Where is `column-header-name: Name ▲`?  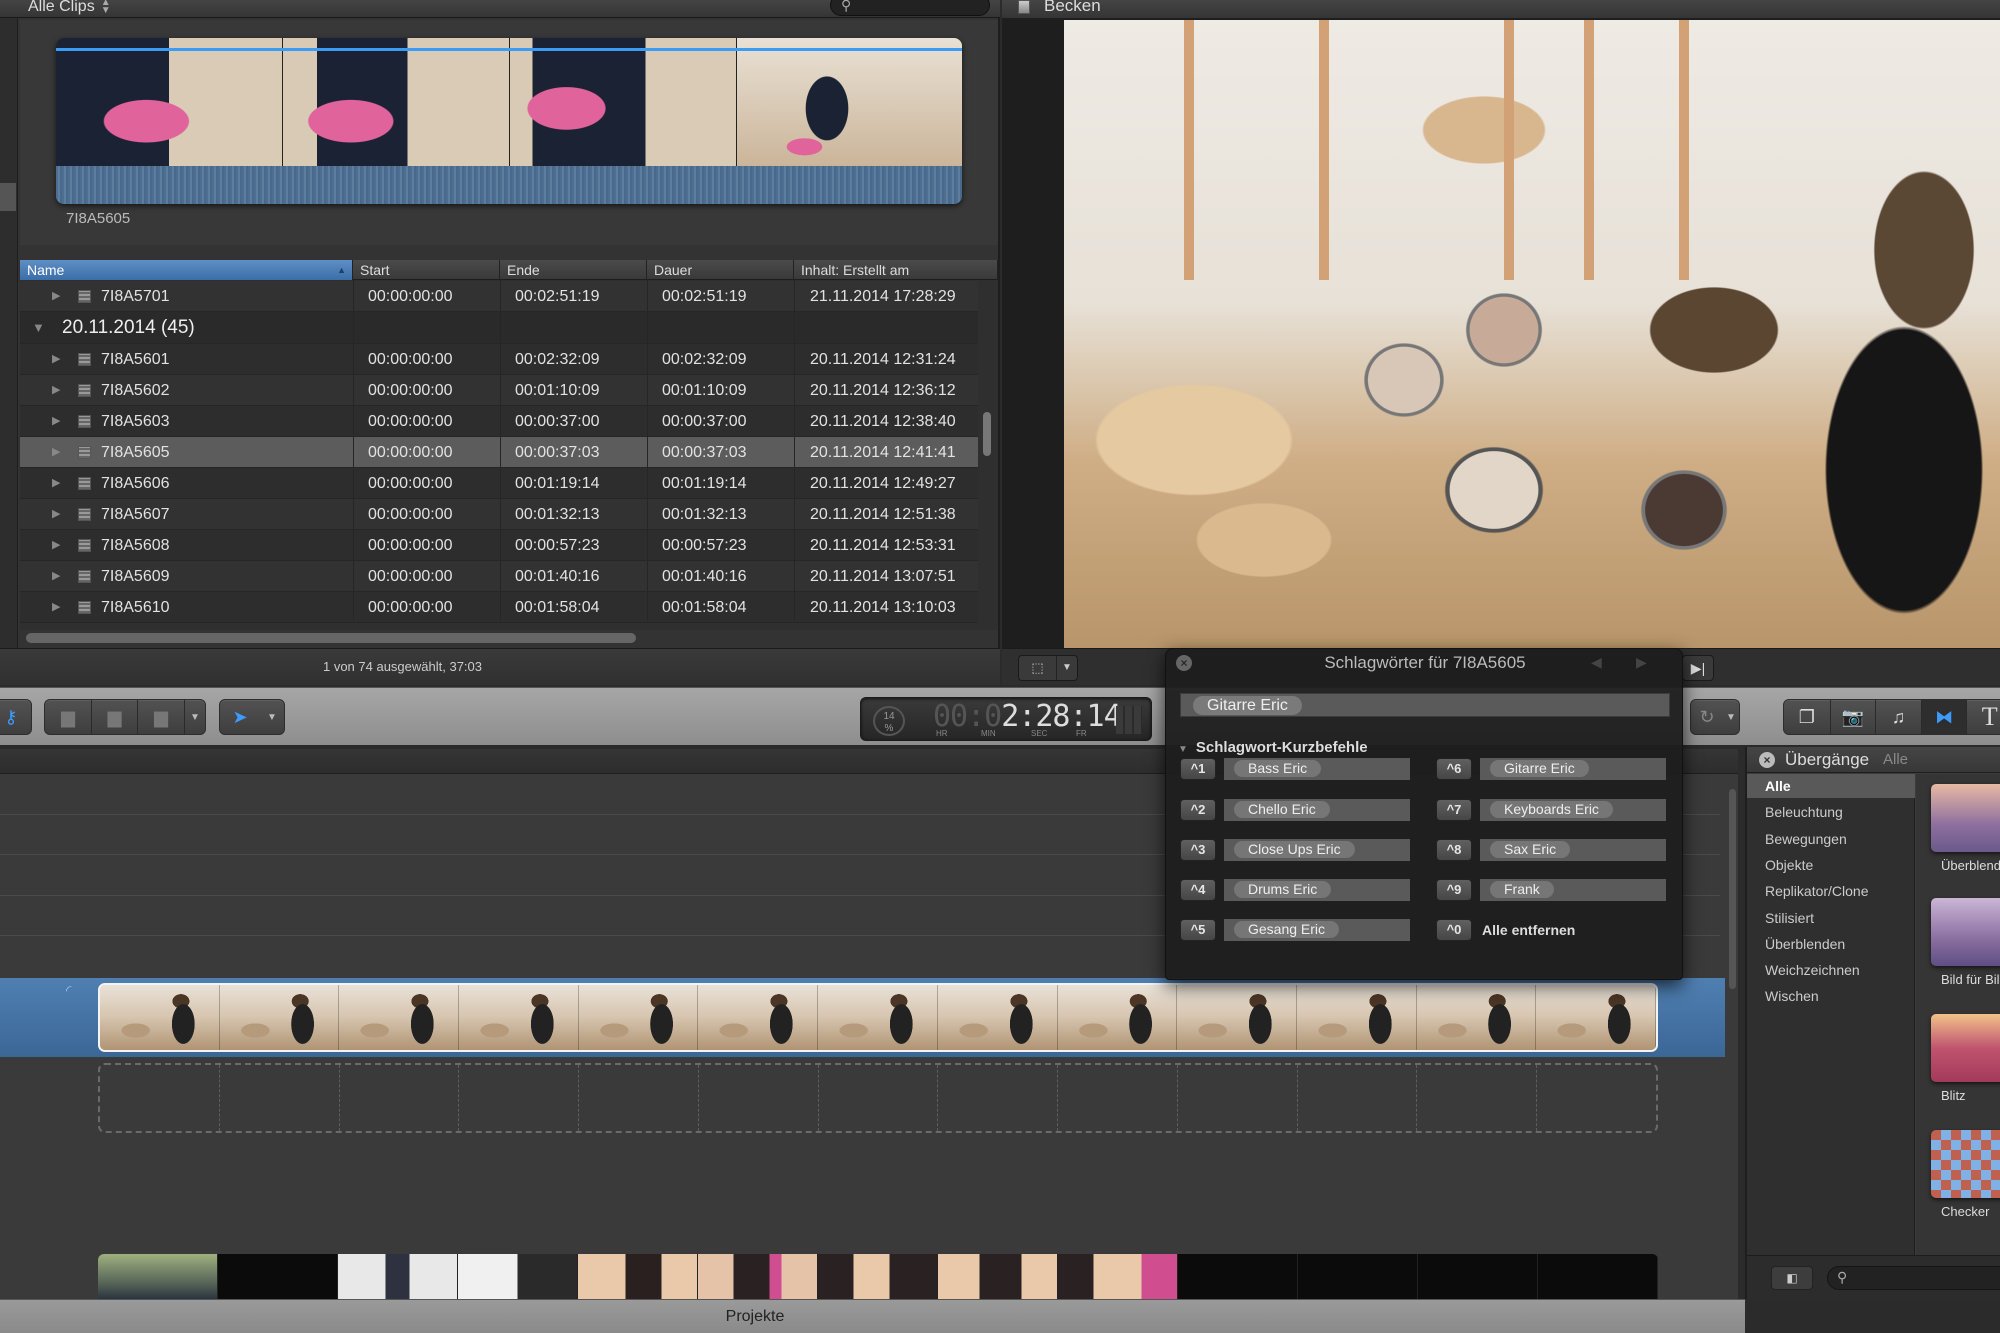 column-header-name: Name ▲ is located at coordinates (186, 270).